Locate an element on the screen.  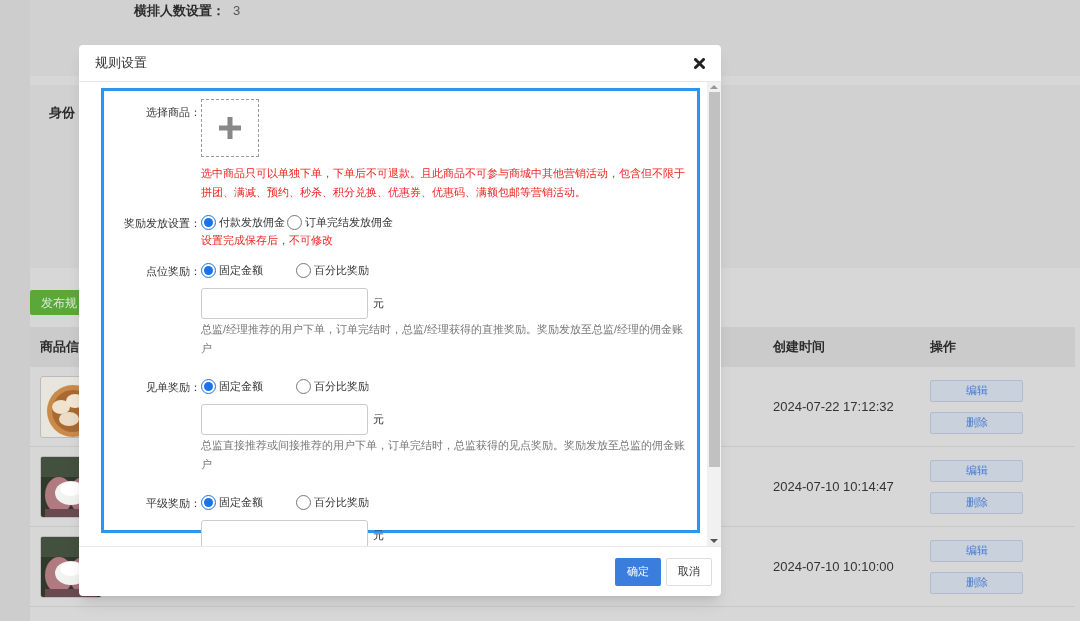
column-header: 创建时间 is located at coordinates (799, 347).